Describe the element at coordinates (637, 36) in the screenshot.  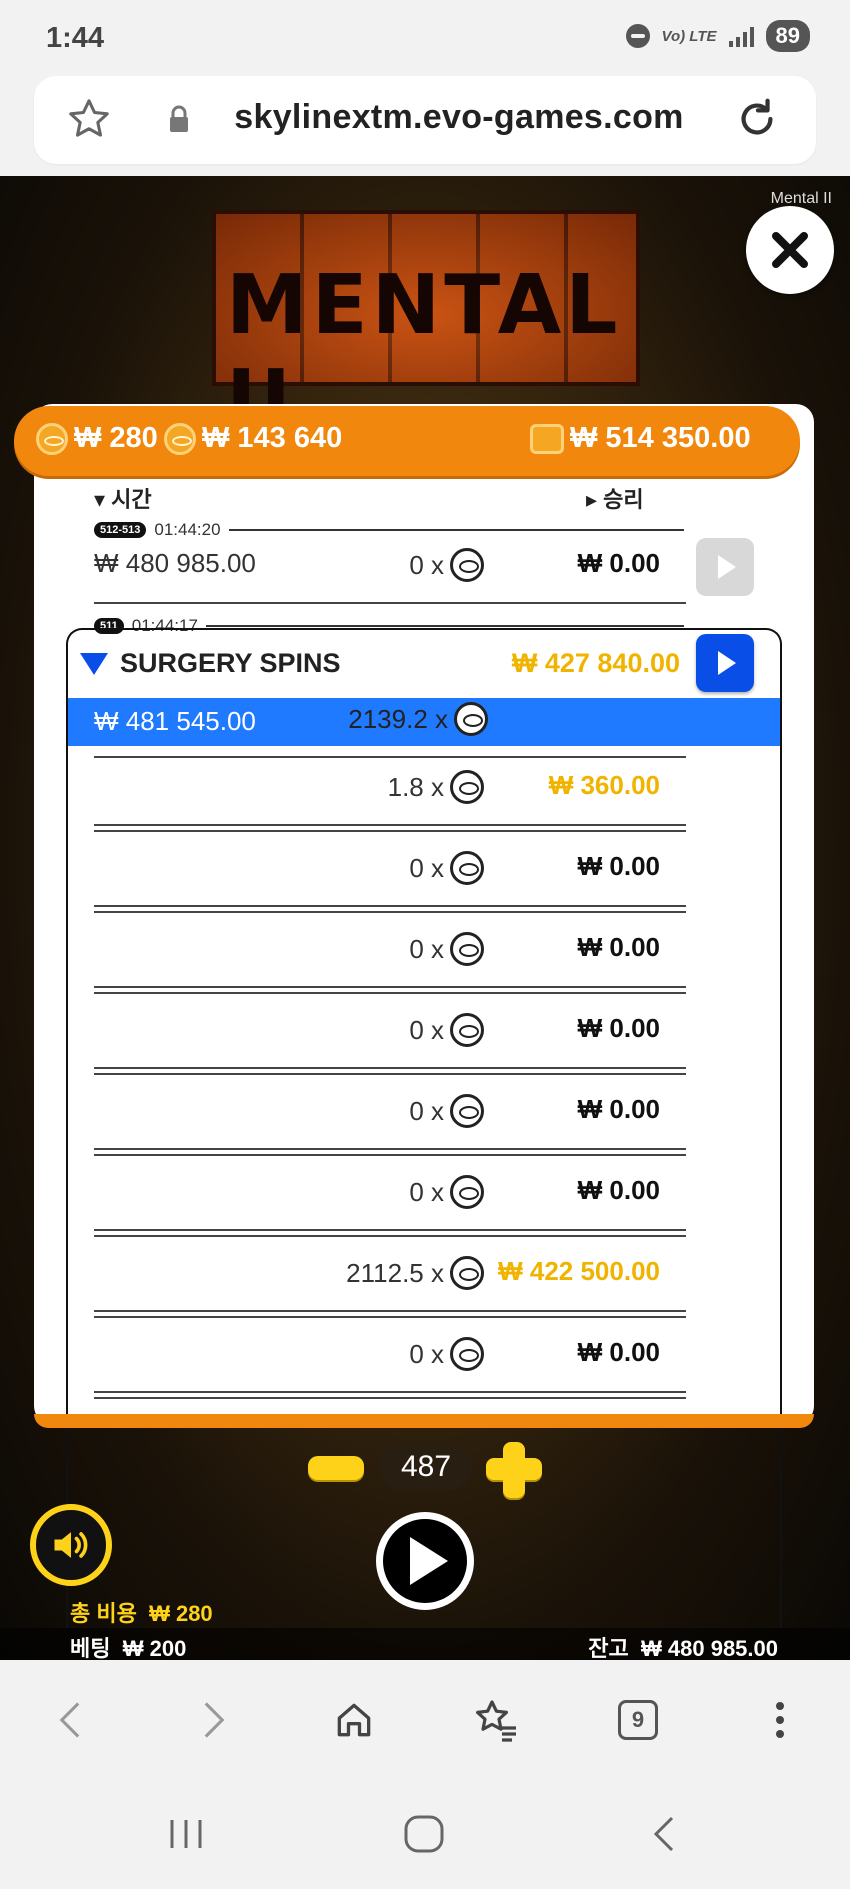
I see `do-not-disturb-icon` at that location.